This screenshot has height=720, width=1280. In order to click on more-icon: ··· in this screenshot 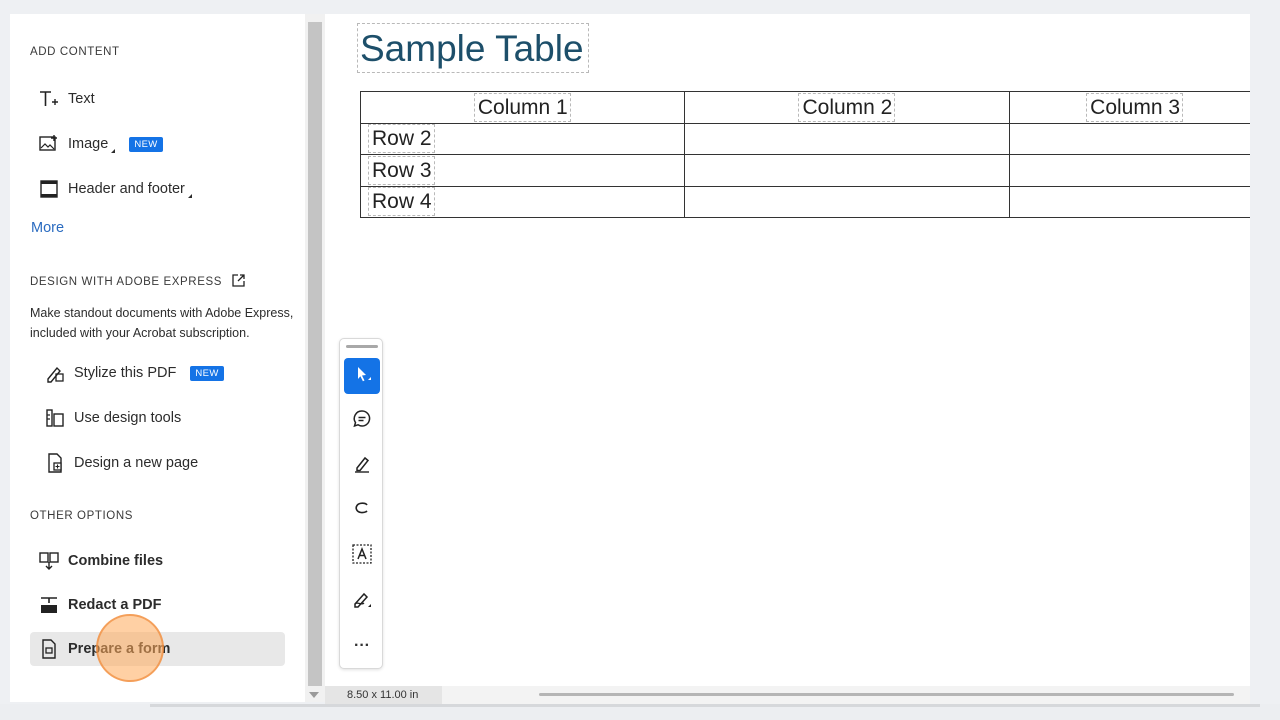, I will do `click(362, 645)`.